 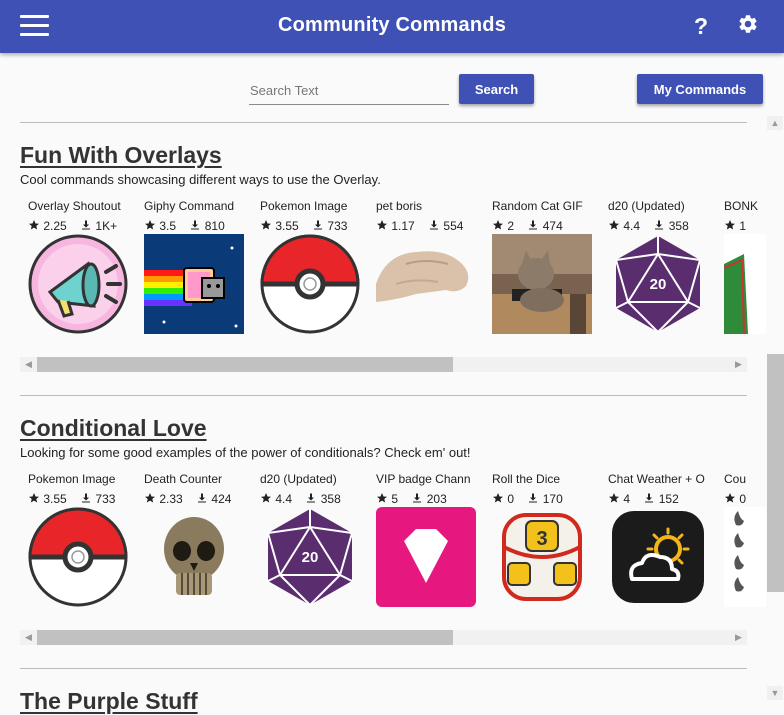 What do you see at coordinates (392, 26) in the screenshot?
I see `app-bar: Community Commands ?` at bounding box center [392, 26].